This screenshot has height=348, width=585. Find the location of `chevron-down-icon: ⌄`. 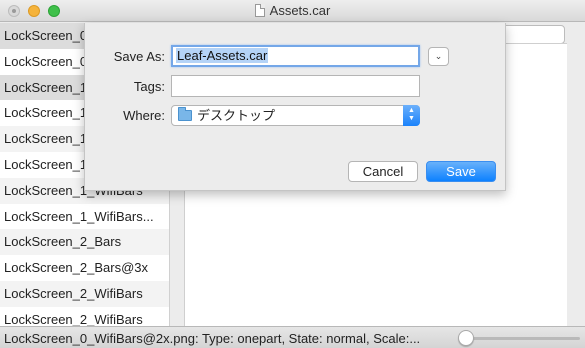

chevron-down-icon: ⌄ is located at coordinates (438, 56).